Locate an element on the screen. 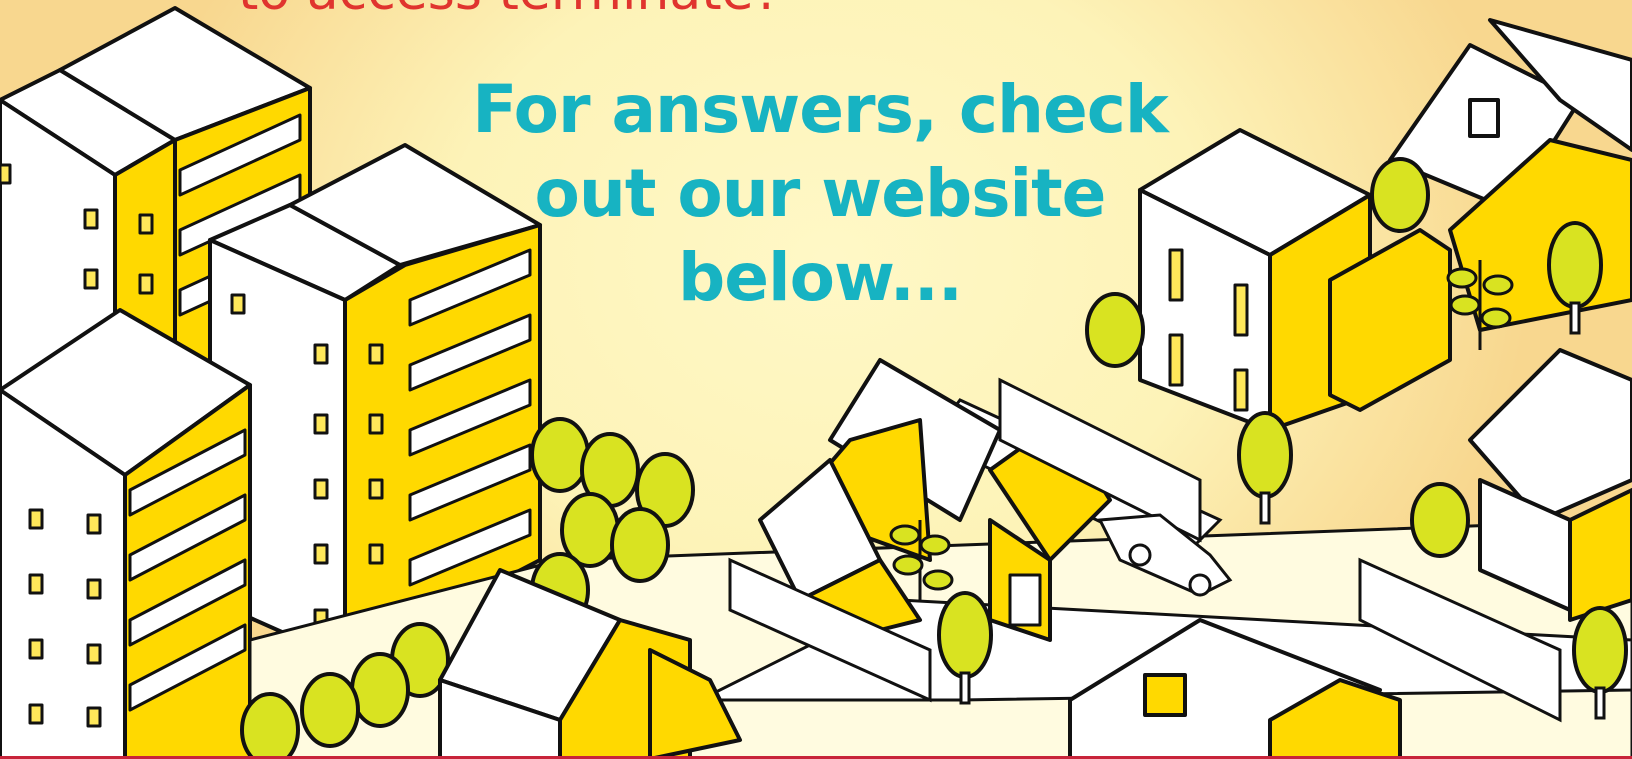  heading-partial: to access terminate? is located at coordinates (588, 6).